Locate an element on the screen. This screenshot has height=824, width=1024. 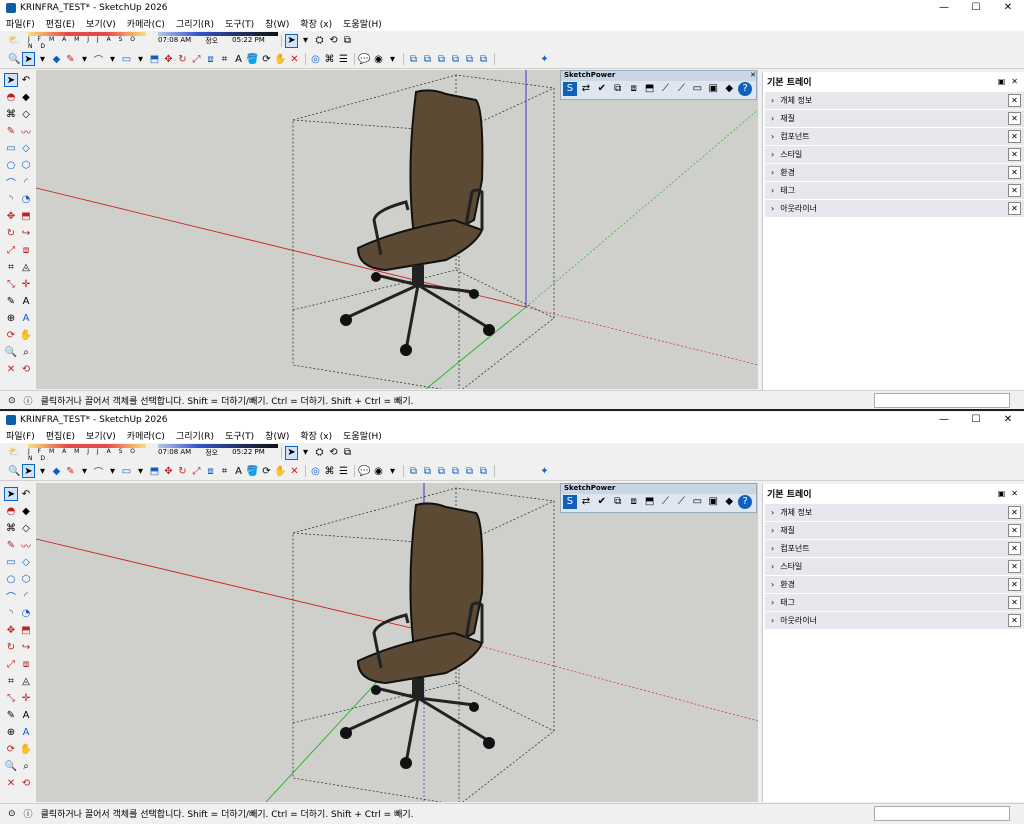
menu-view: 보기(V) is located at coordinates (101, 23).